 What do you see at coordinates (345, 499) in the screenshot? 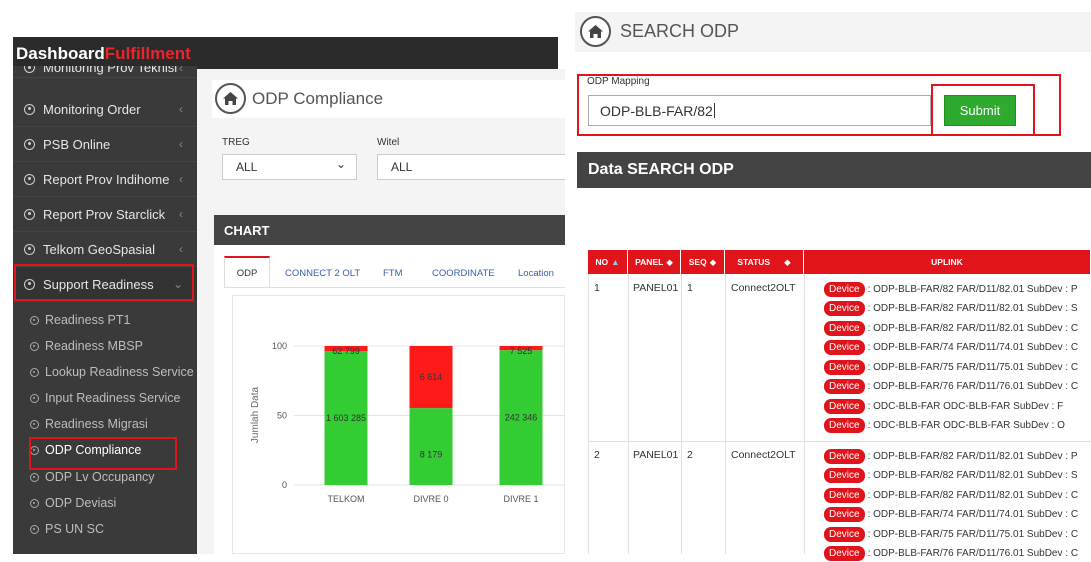
I see `x-tick-label: TELKOM` at bounding box center [345, 499].